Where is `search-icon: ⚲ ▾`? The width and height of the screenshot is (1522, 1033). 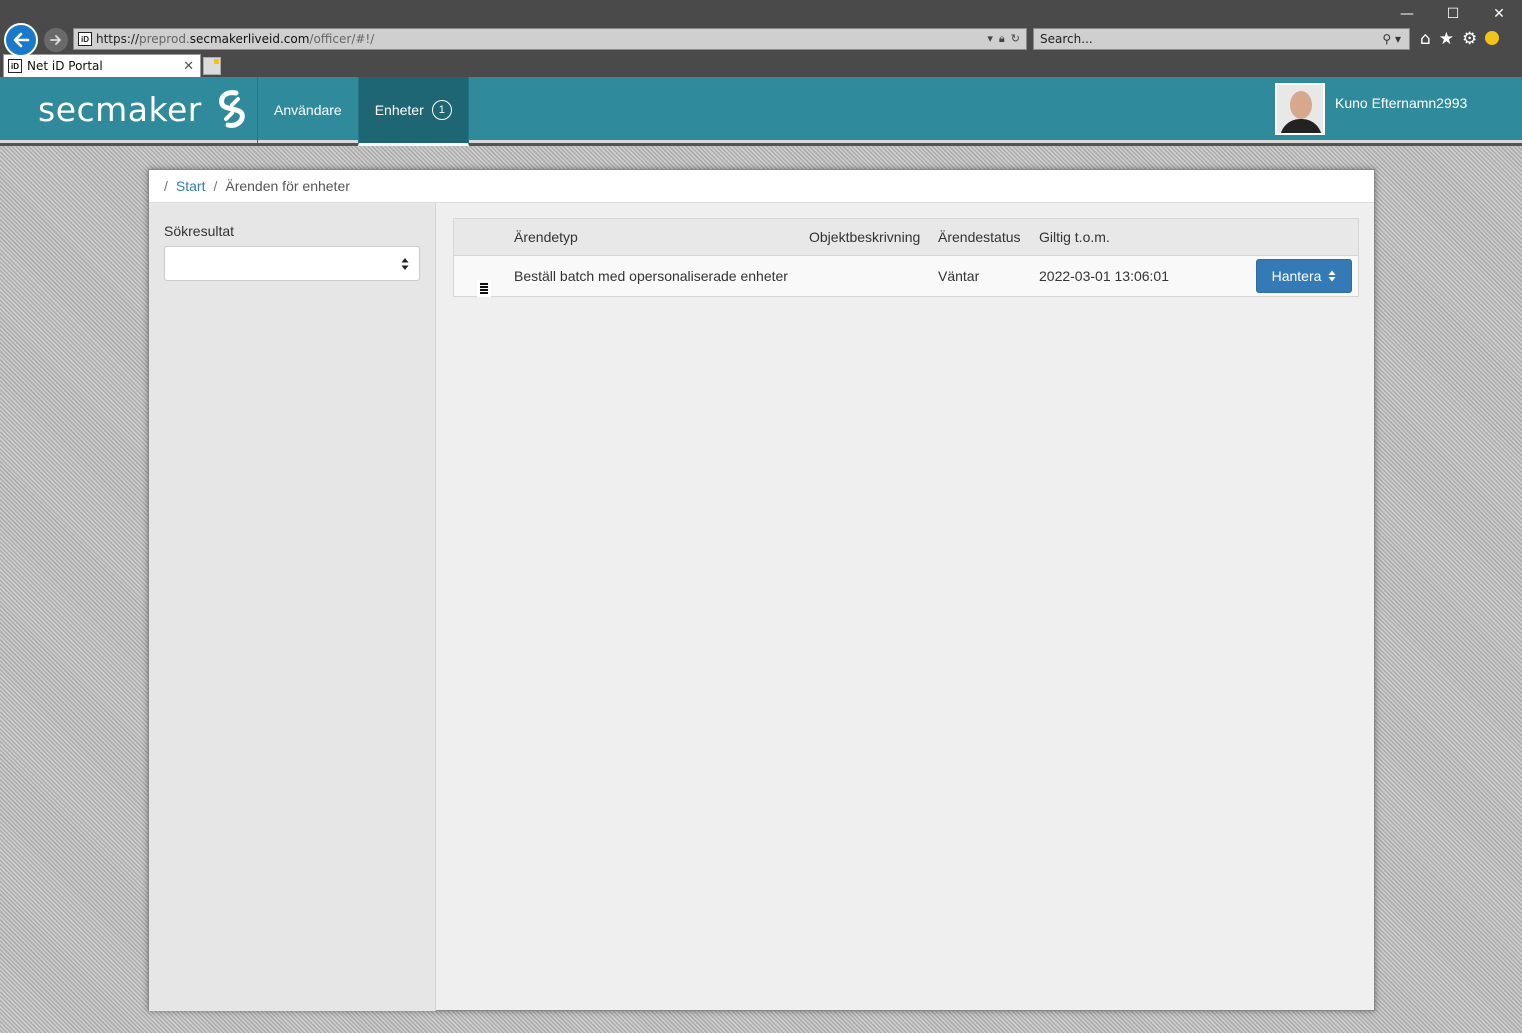 search-icon: ⚲ ▾ is located at coordinates (1395, 39).